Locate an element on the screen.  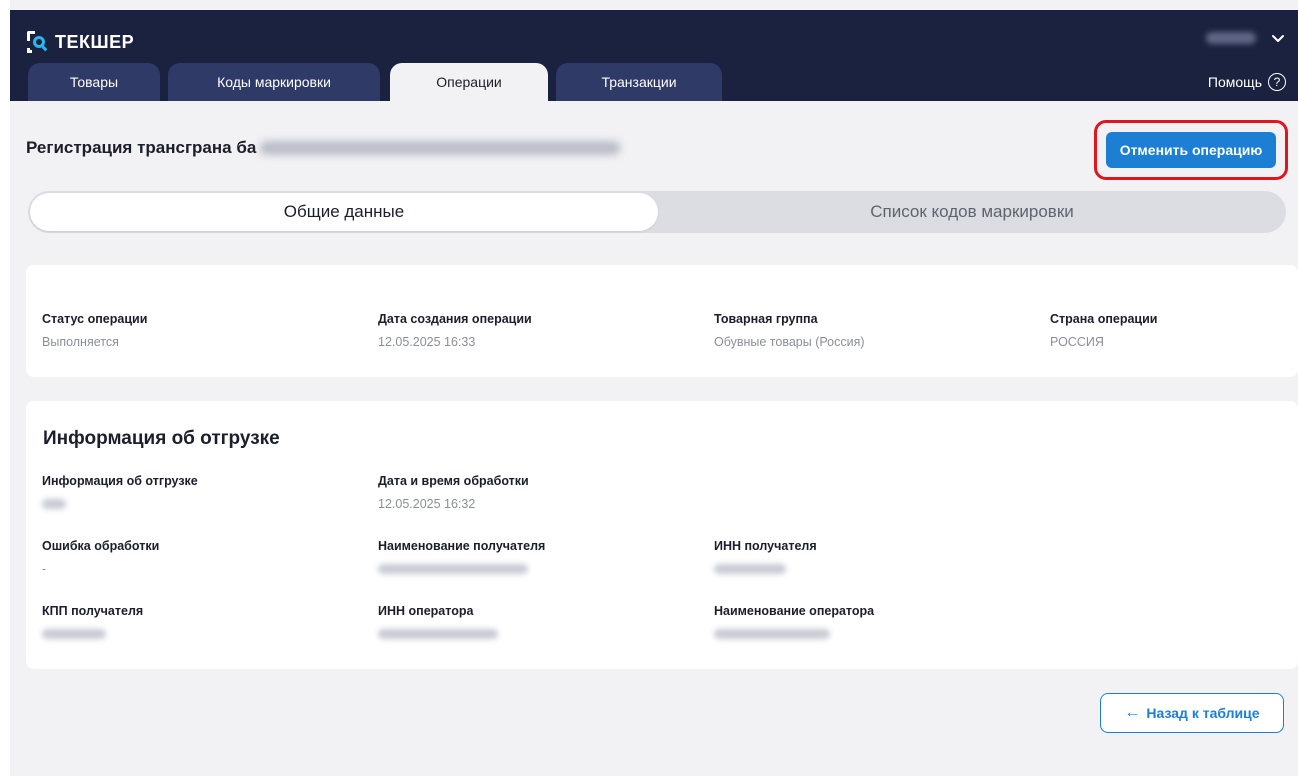
logo: ТЕКШЕР is located at coordinates (80, 42).